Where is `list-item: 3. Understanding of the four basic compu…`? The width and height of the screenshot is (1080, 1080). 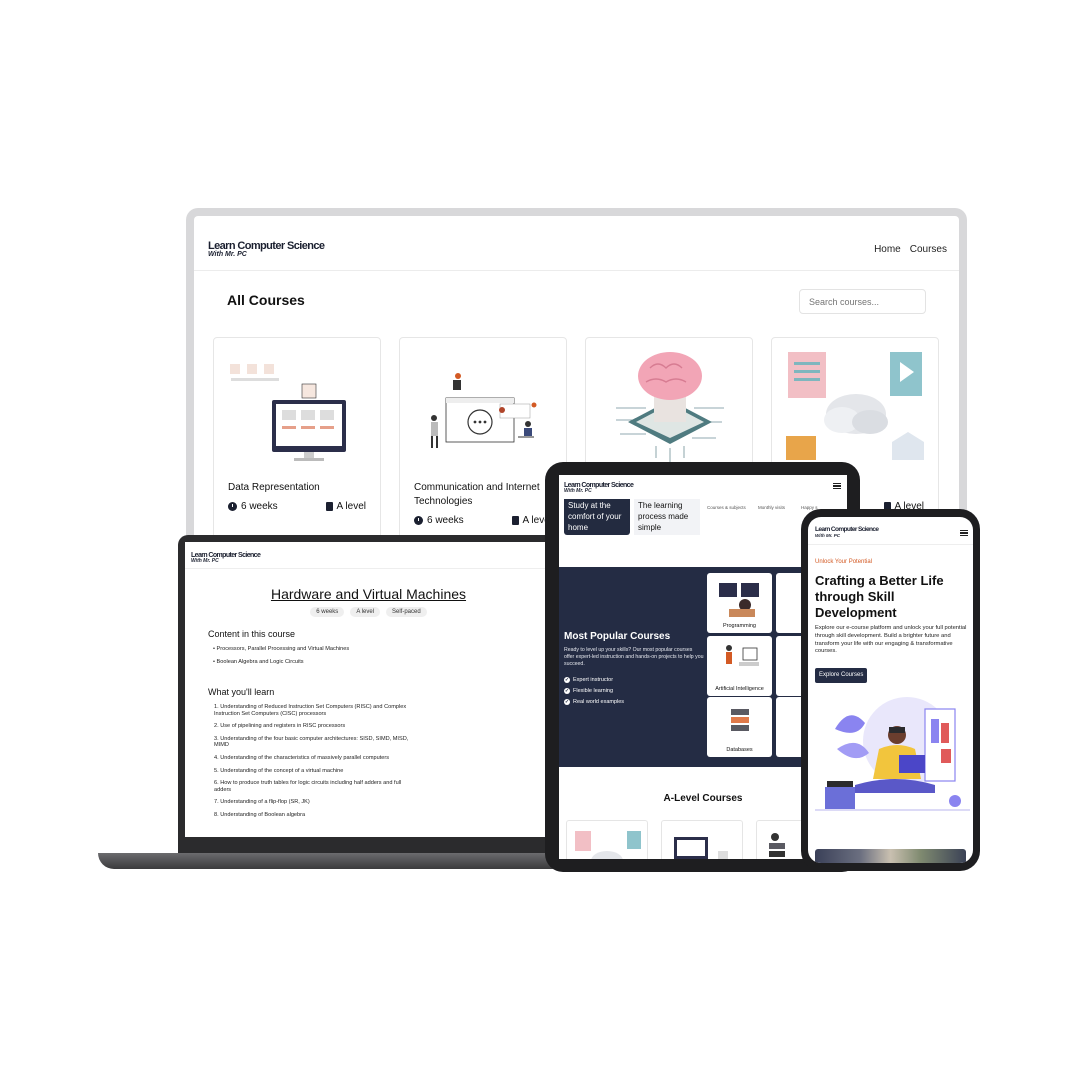 list-item: 3. Understanding of the four basic compu… is located at coordinates (311, 742).